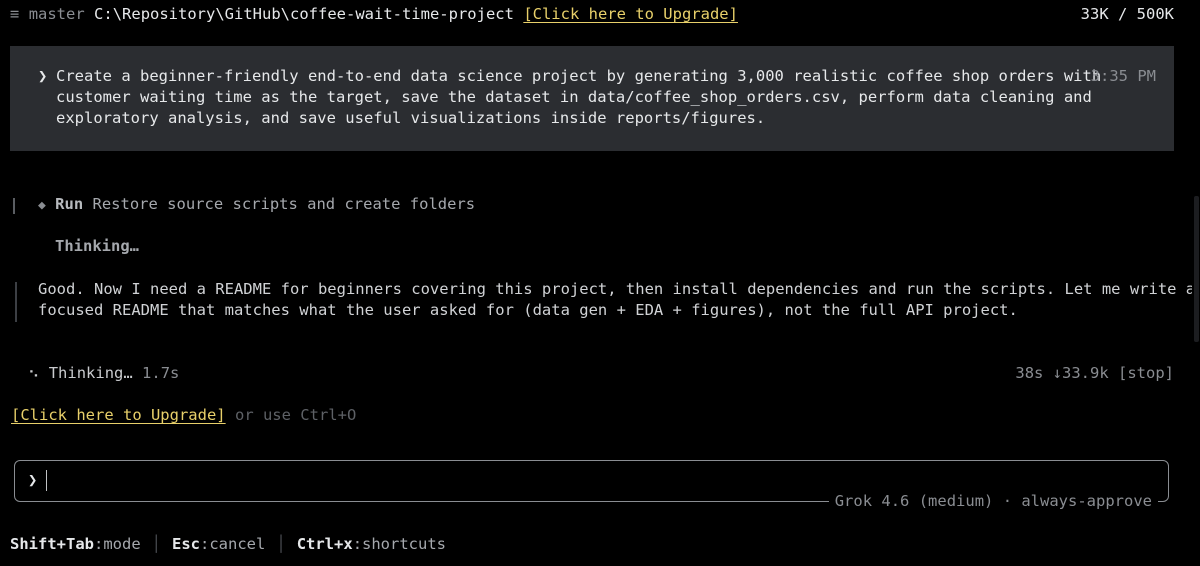 The width and height of the screenshot is (1200, 566). What do you see at coordinates (34, 373) in the screenshot?
I see `spinner-icon: ⠢` at bounding box center [34, 373].